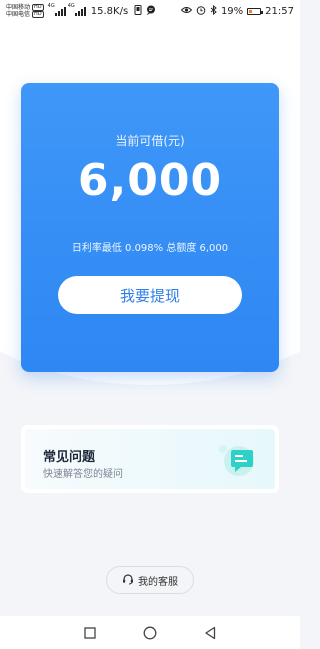  Describe the element at coordinates (71, 6) in the screenshot. I see `network-gen-2: 4G` at that location.